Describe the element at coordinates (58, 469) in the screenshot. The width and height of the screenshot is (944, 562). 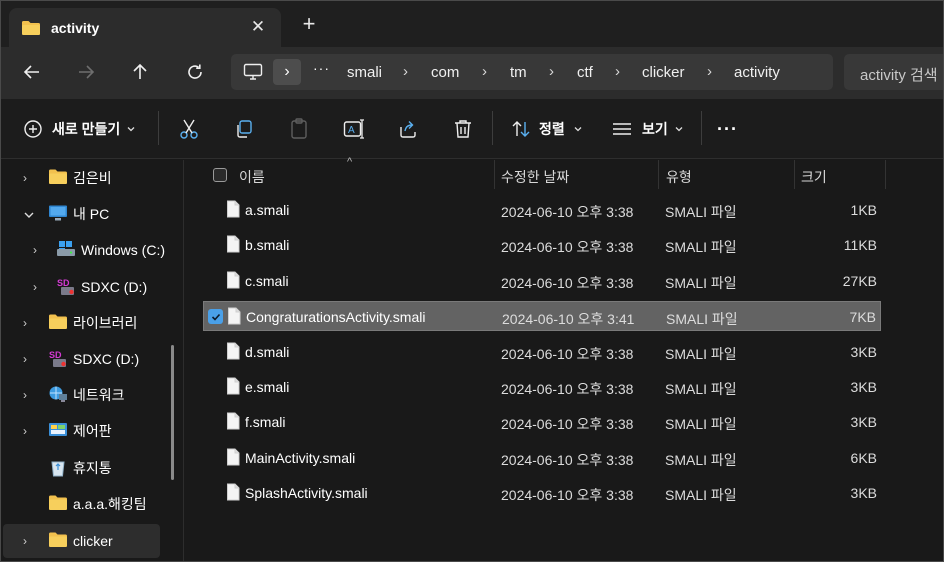
I see `recycle-bin-icon` at that location.